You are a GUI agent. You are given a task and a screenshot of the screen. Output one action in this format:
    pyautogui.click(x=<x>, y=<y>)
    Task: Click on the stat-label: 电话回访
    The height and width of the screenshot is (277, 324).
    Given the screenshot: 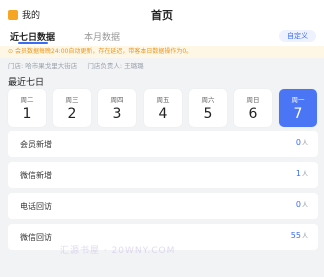 What is the action you would take?
    pyautogui.click(x=36, y=206)
    